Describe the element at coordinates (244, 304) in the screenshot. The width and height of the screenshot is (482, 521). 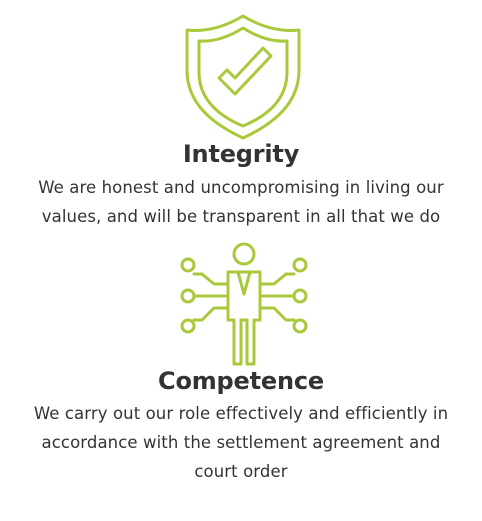
I see `person-network-icon` at that location.